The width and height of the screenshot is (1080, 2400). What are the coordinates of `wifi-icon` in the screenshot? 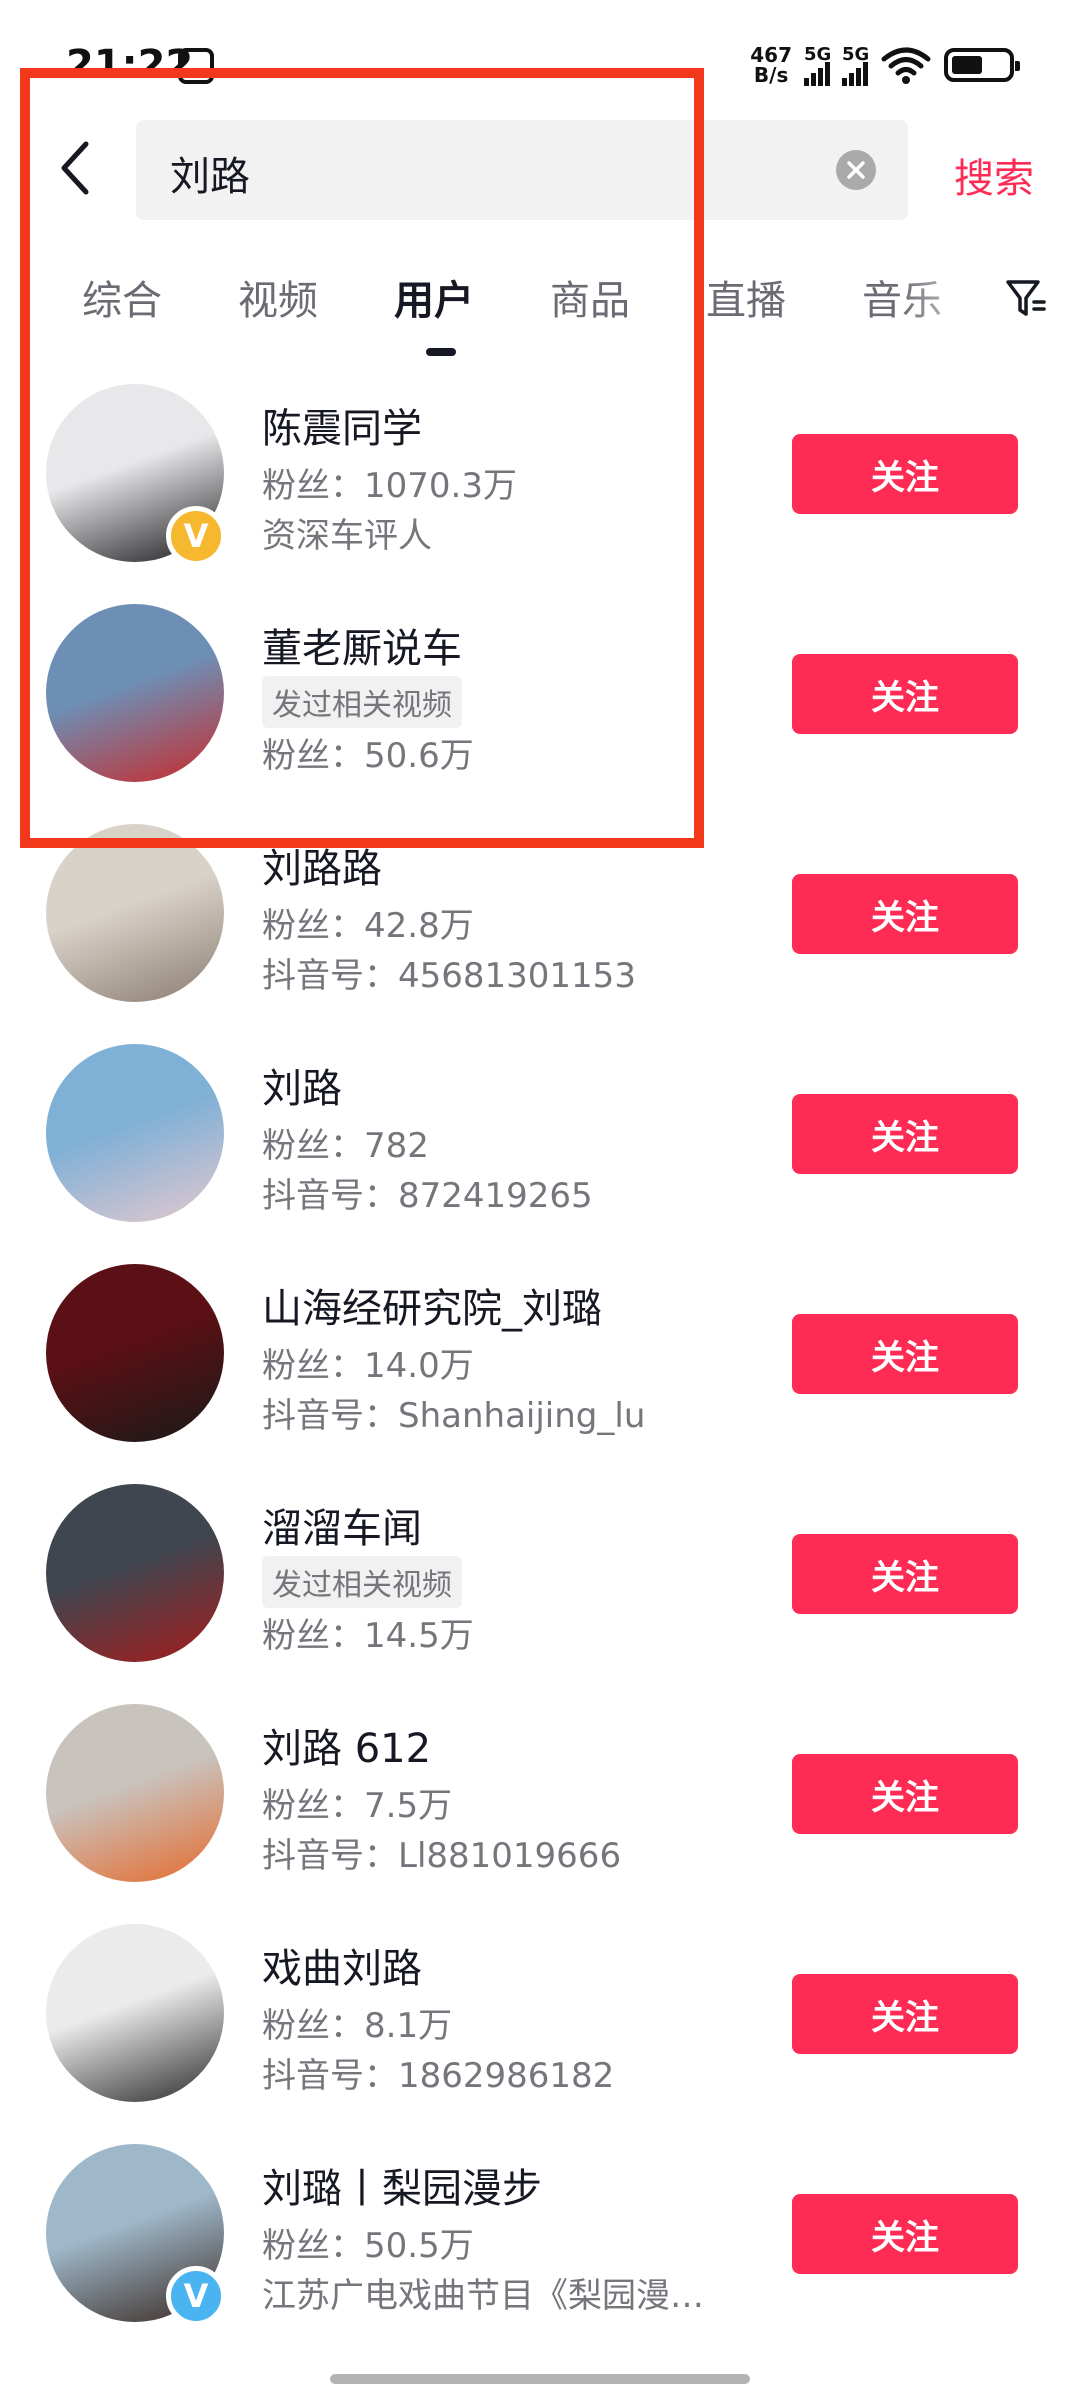 It's located at (906, 65).